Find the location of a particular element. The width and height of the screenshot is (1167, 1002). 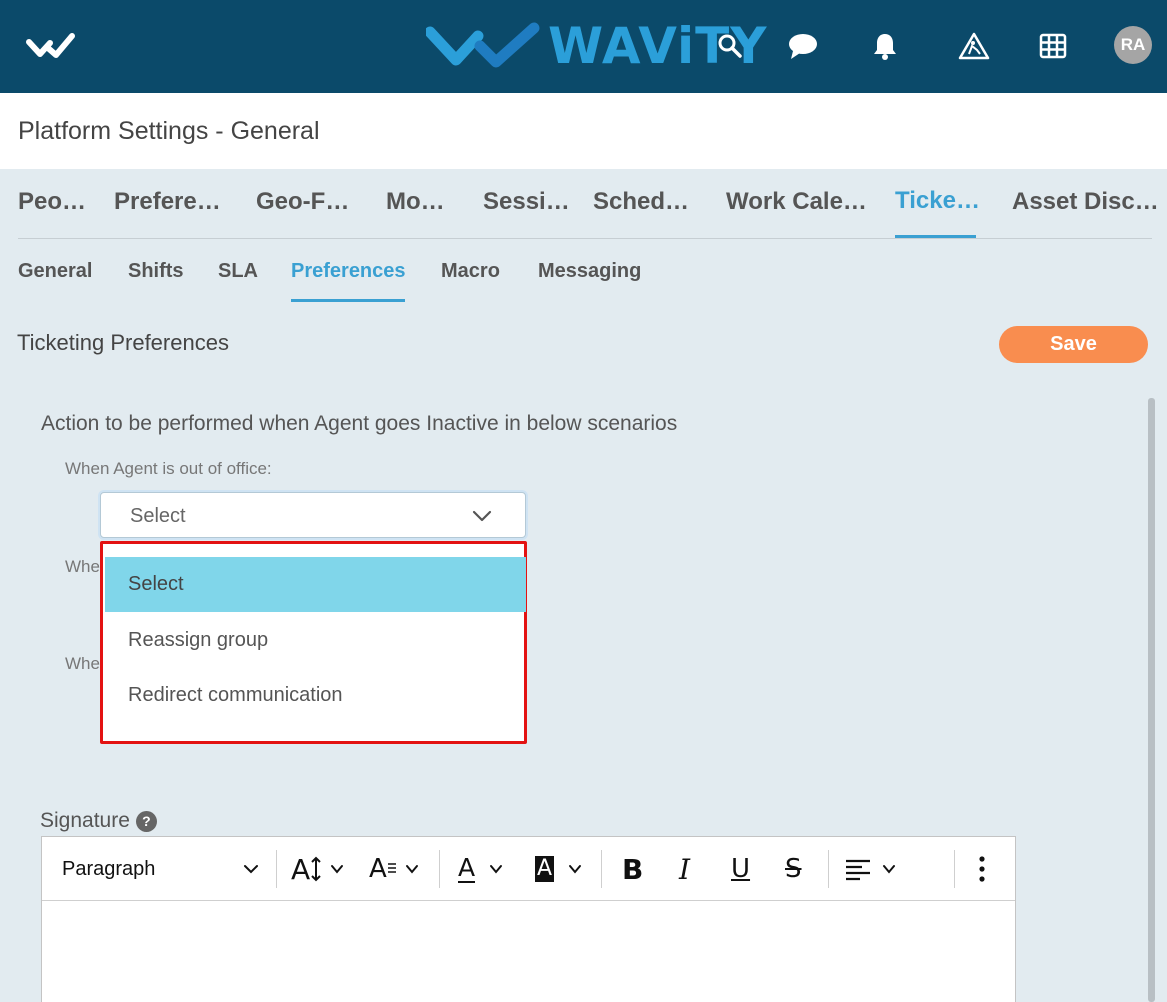

section-title: Ticketing Preferences is located at coordinates (123, 342).